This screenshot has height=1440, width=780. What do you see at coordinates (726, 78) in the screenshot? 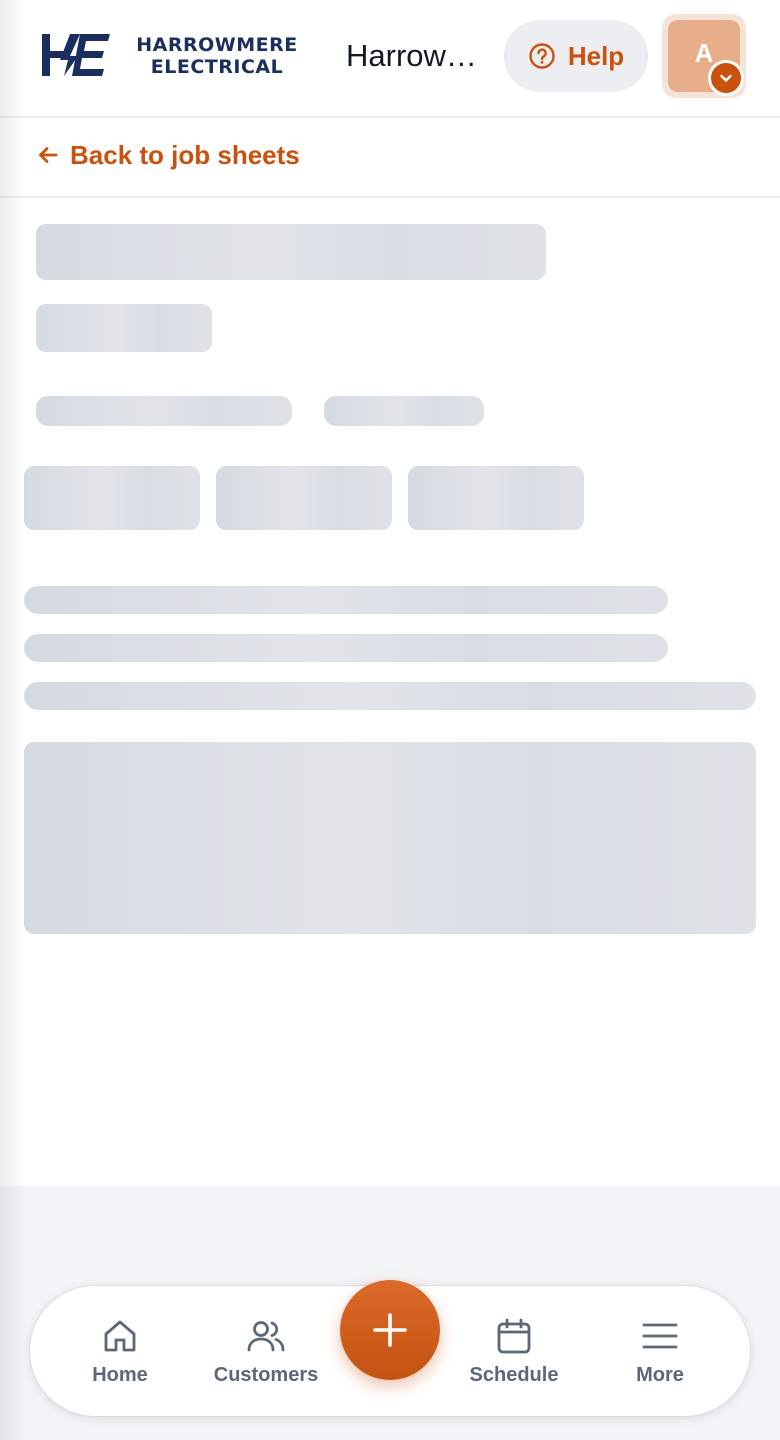
I see `chevron-down-icon` at bounding box center [726, 78].